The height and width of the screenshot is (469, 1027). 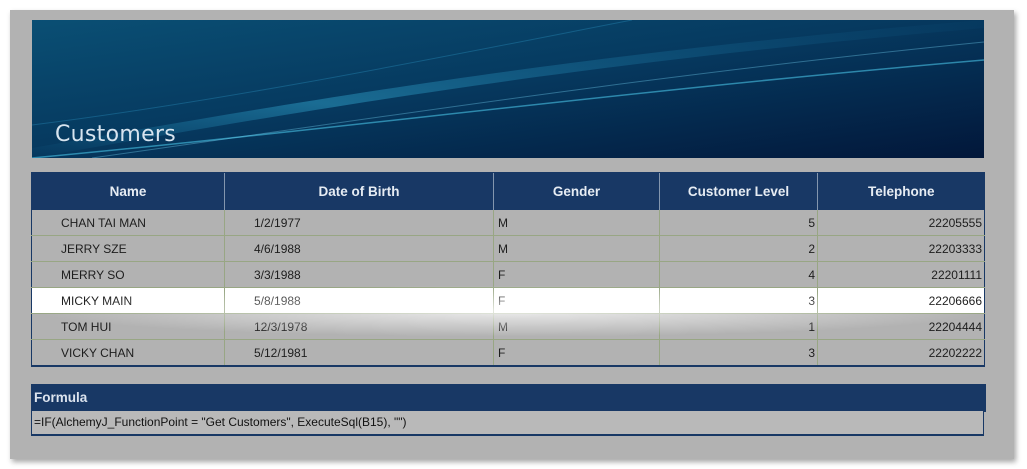 I want to click on cell-name: MERRY SO, so click(x=128, y=274).